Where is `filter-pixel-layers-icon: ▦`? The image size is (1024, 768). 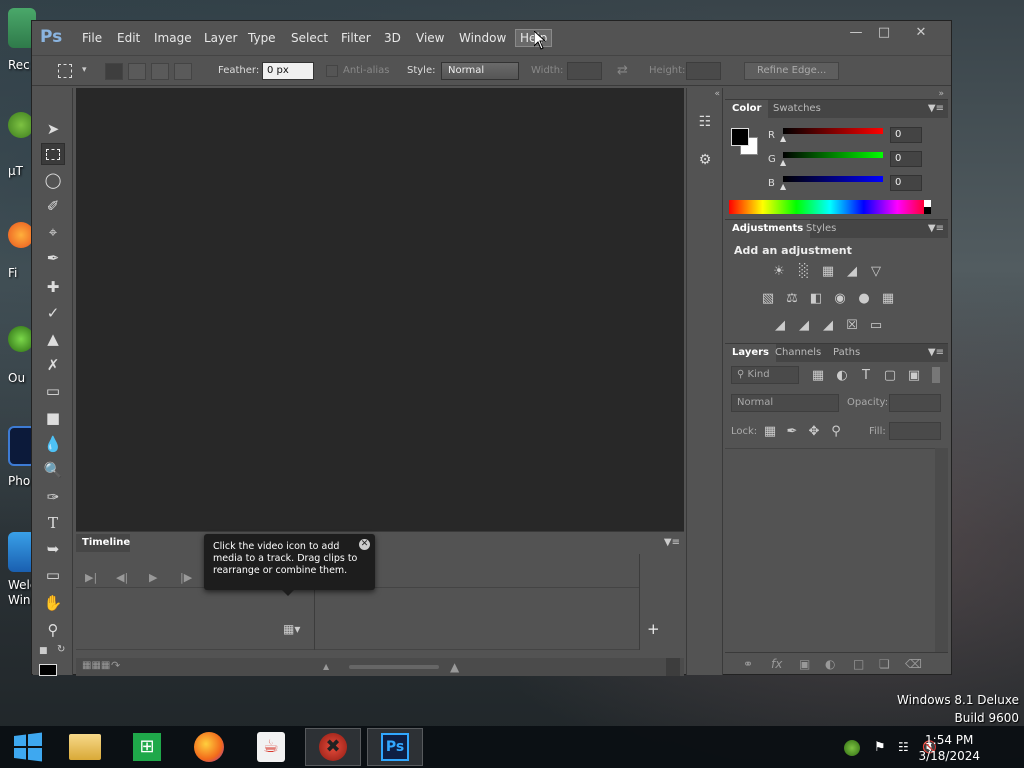
filter-pixel-layers-icon: ▦ is located at coordinates (818, 376).